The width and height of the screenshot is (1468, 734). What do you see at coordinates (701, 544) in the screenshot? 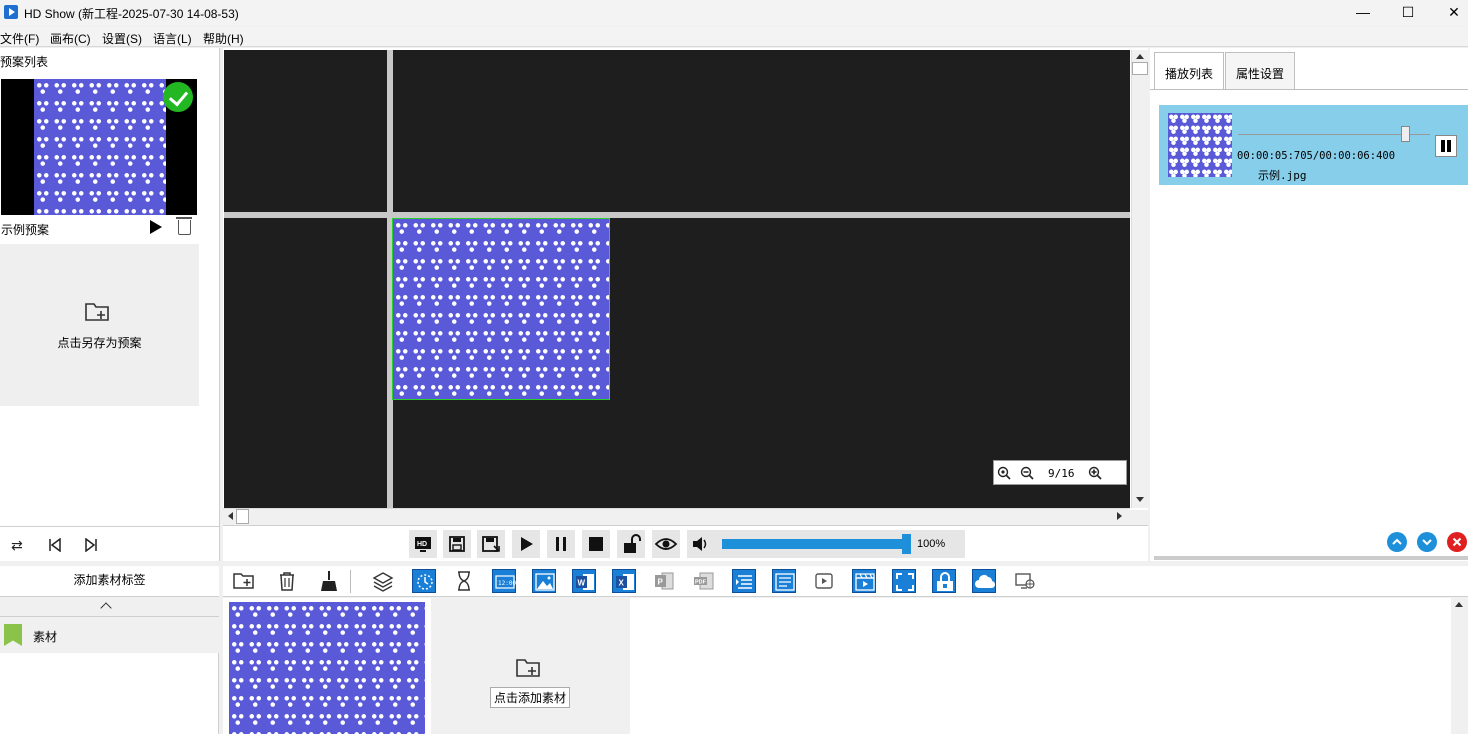
I see `volume-icon` at bounding box center [701, 544].